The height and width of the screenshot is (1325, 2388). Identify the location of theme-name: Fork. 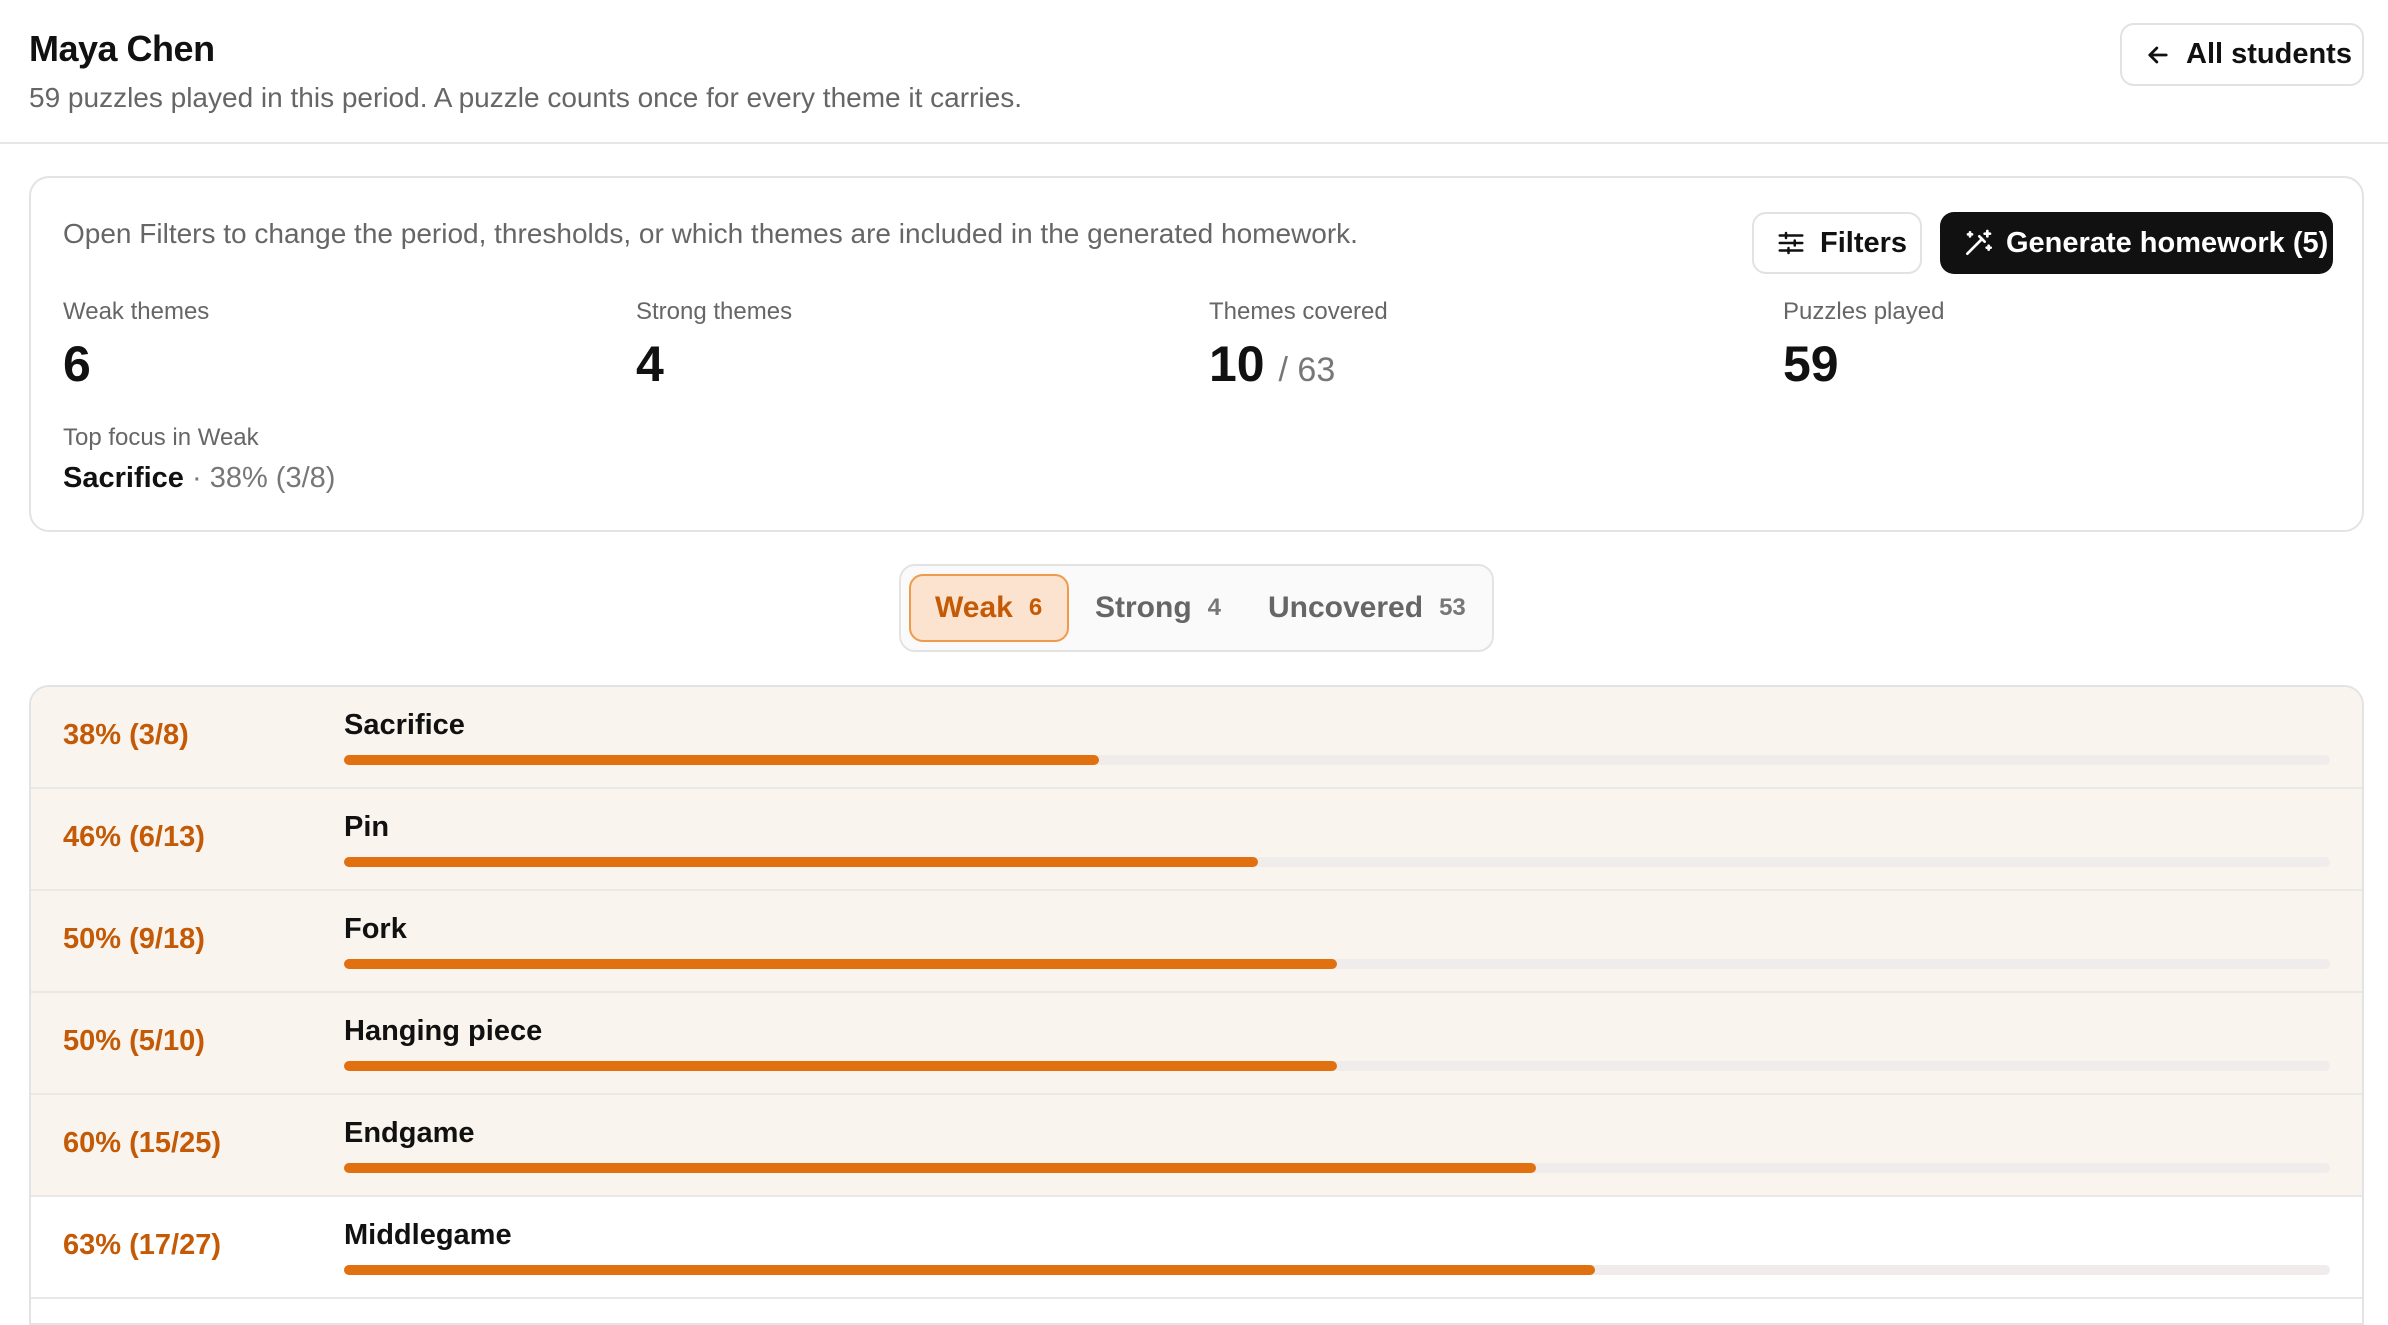
(375, 929).